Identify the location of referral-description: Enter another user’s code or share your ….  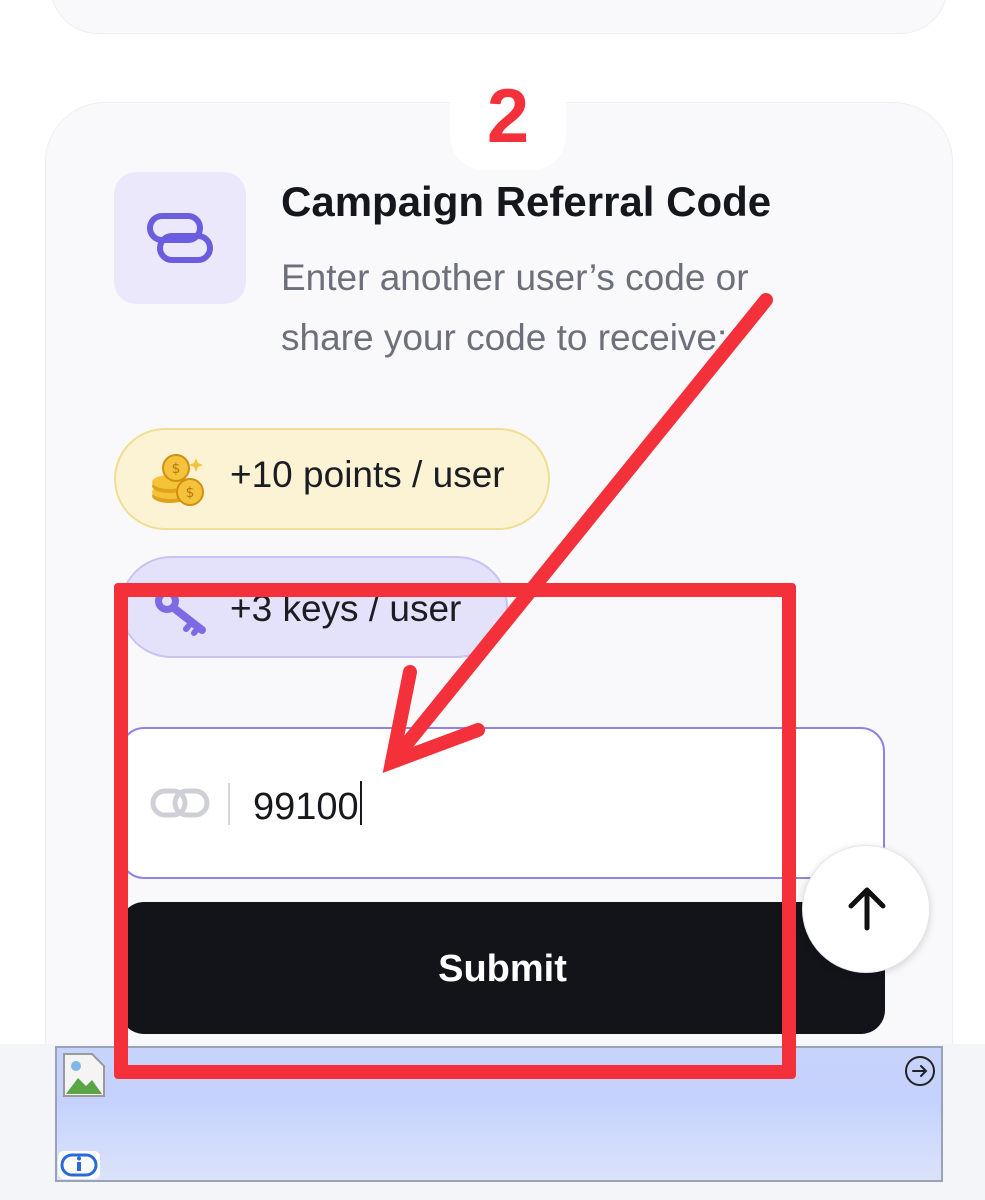
(515, 307).